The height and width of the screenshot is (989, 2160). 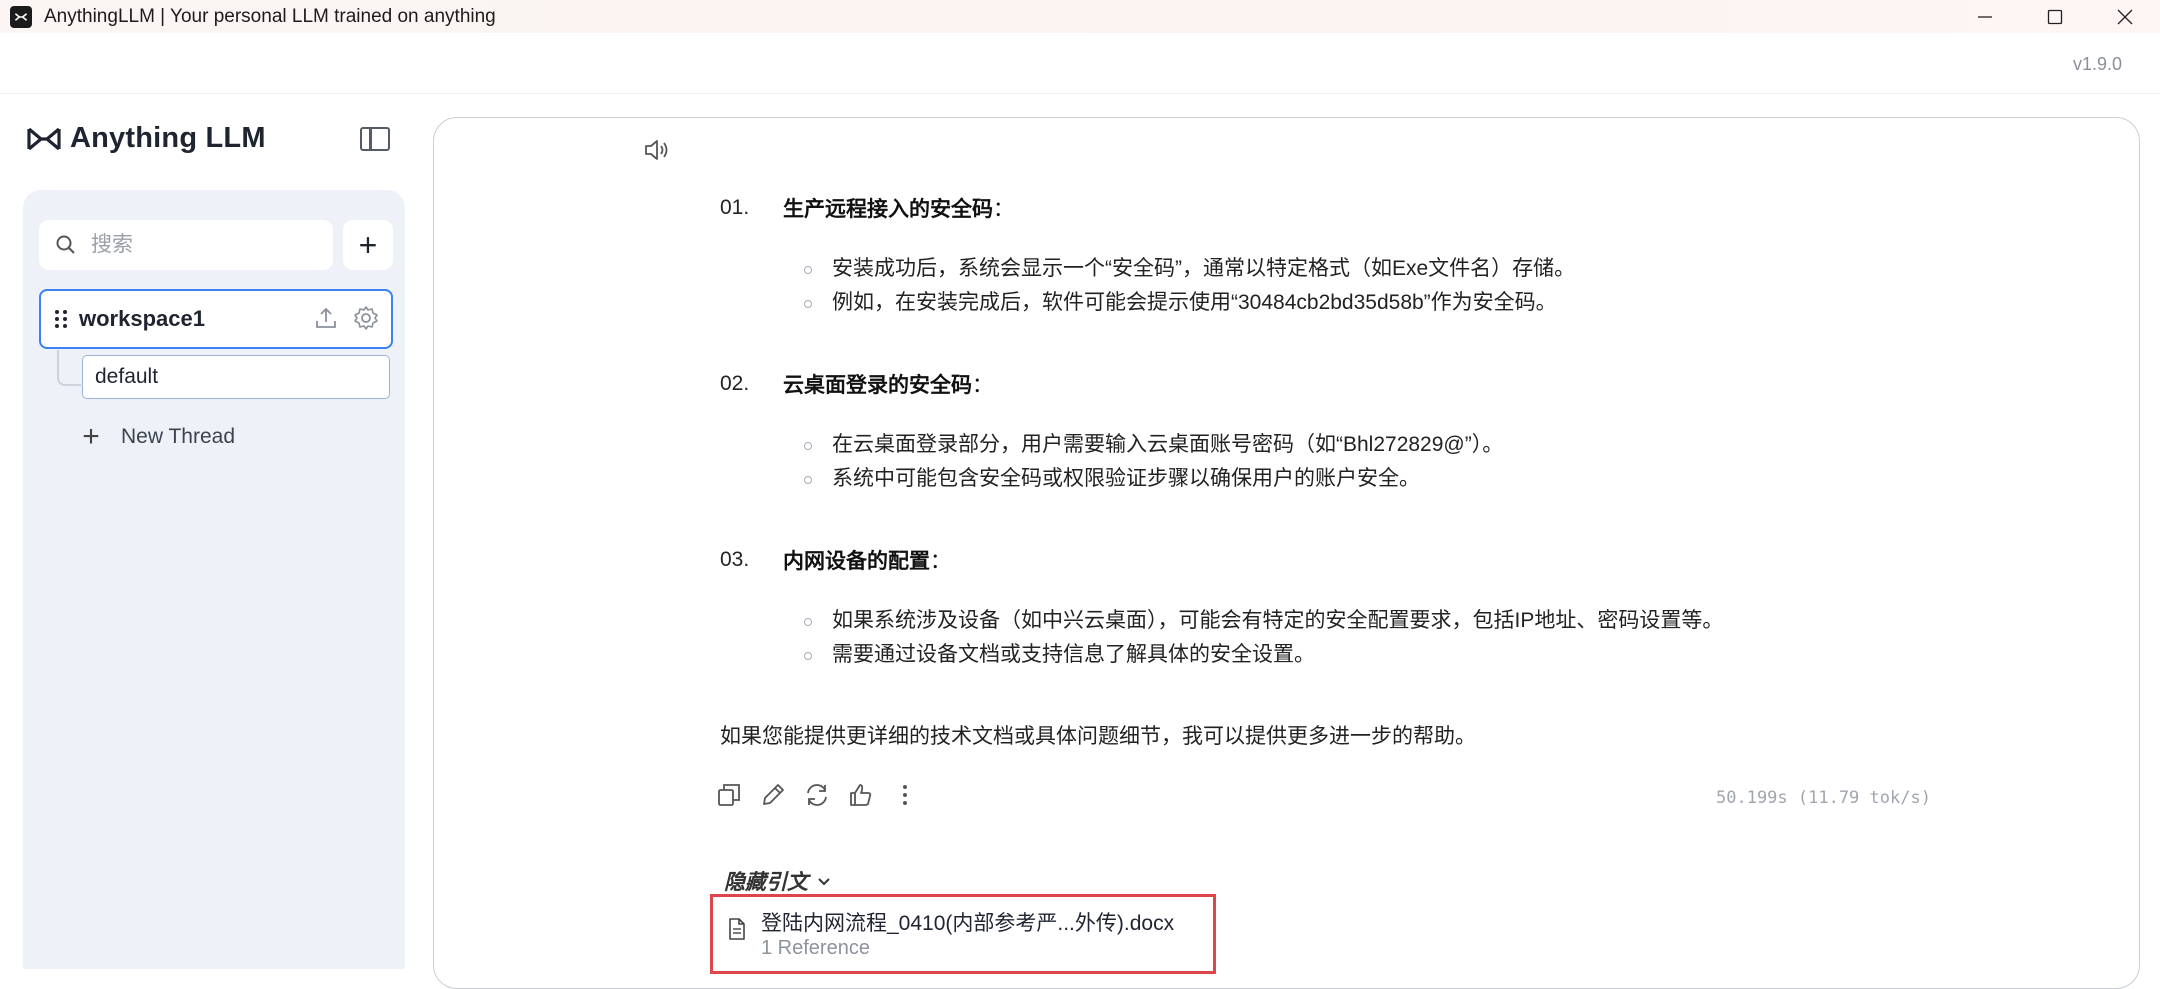 I want to click on app-icon, so click(x=21, y=16).